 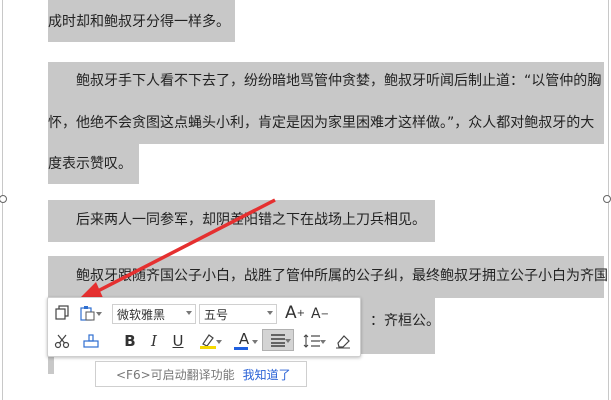 I want to click on highlight-button, so click(x=208, y=341).